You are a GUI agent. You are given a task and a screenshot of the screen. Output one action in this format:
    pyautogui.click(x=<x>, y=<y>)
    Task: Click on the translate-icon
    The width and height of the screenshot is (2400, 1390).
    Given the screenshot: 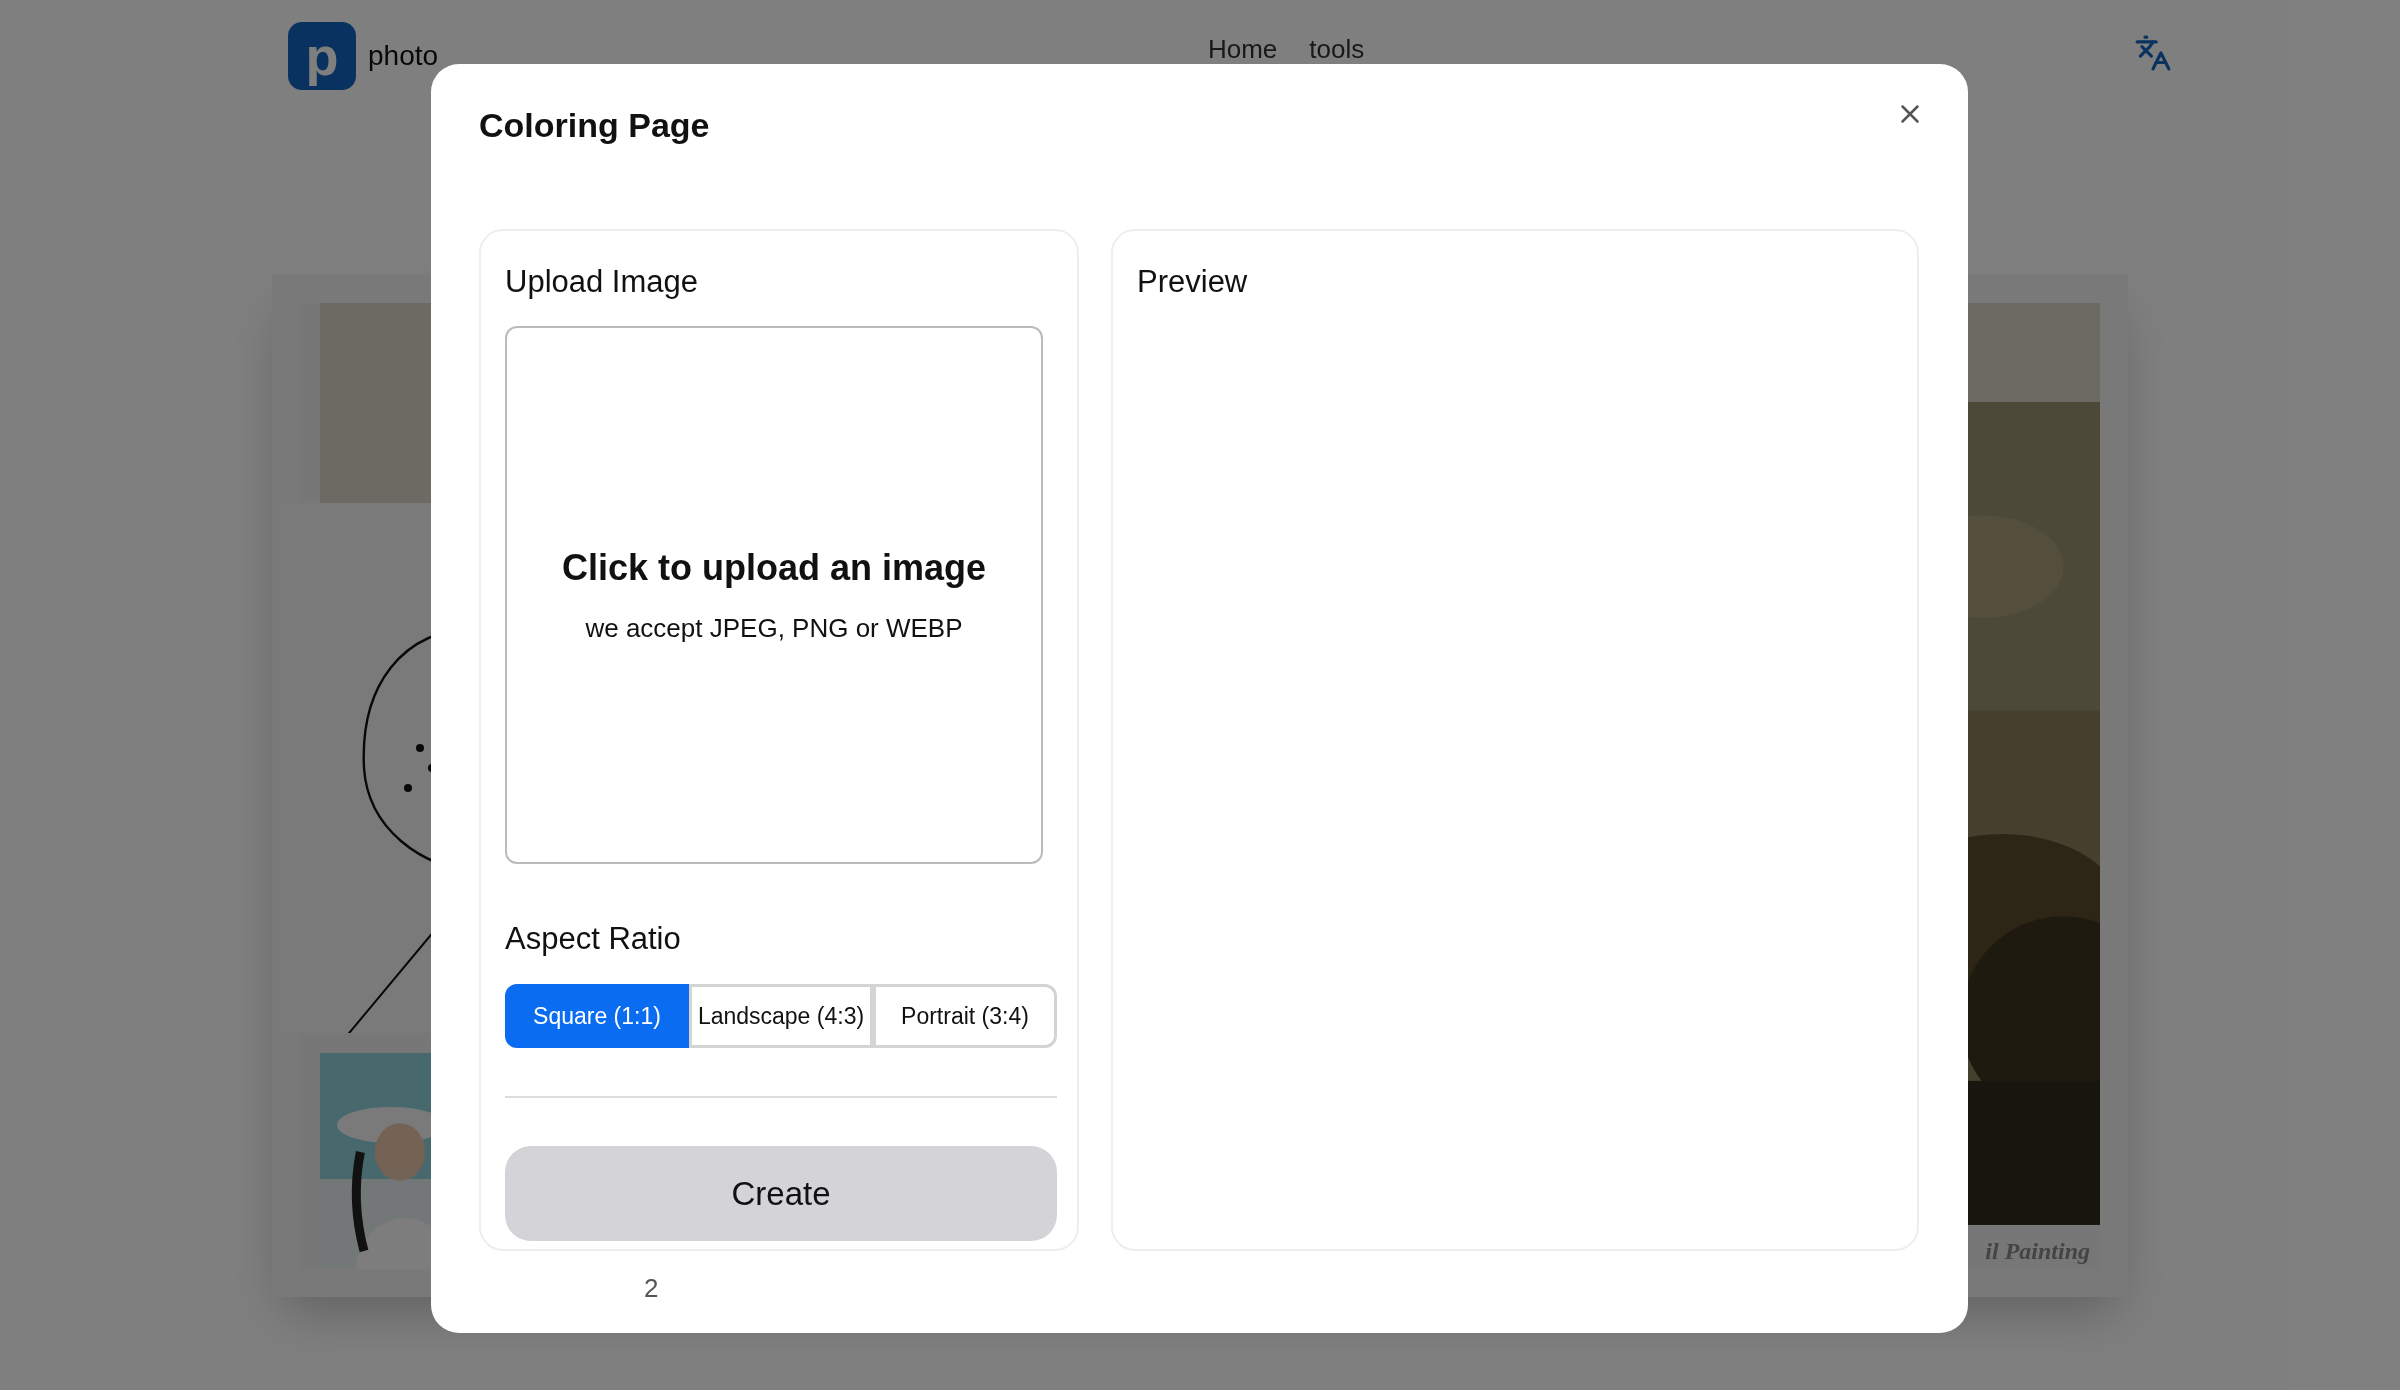 What is the action you would take?
    pyautogui.click(x=2153, y=53)
    